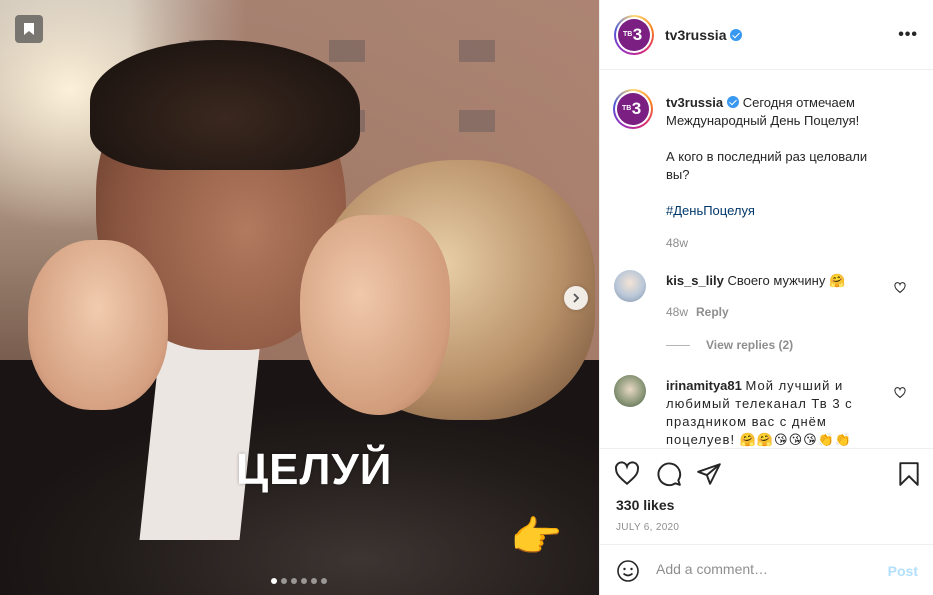 This screenshot has width=933, height=595. I want to click on bookmark-icon, so click(29, 29).